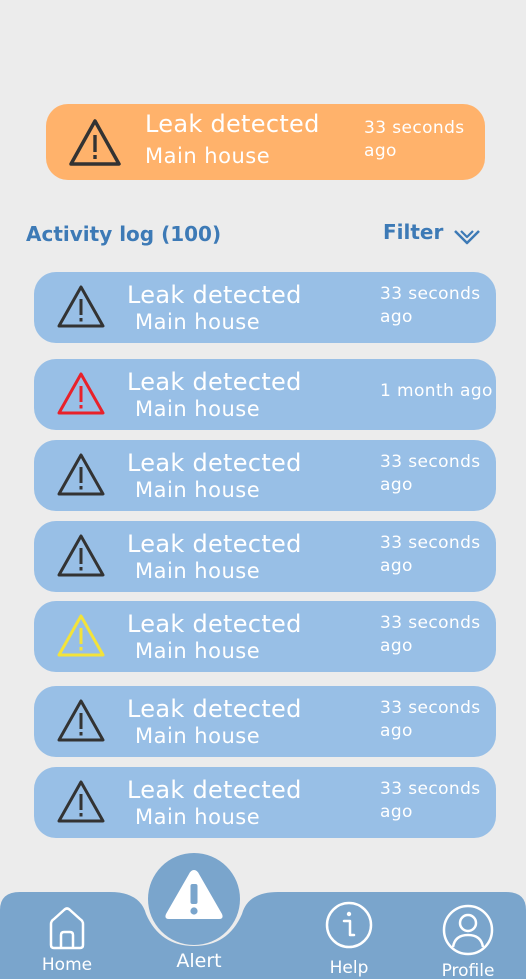  What do you see at coordinates (413, 232) in the screenshot?
I see `filter-label: Filter` at bounding box center [413, 232].